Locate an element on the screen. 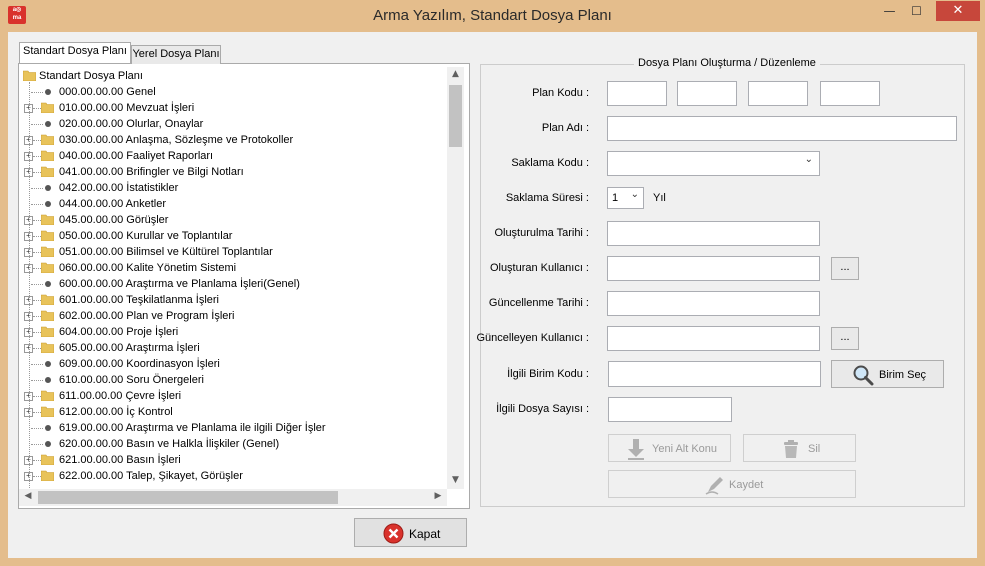 The height and width of the screenshot is (566, 985). kapat-button: Kapat is located at coordinates (410, 532).